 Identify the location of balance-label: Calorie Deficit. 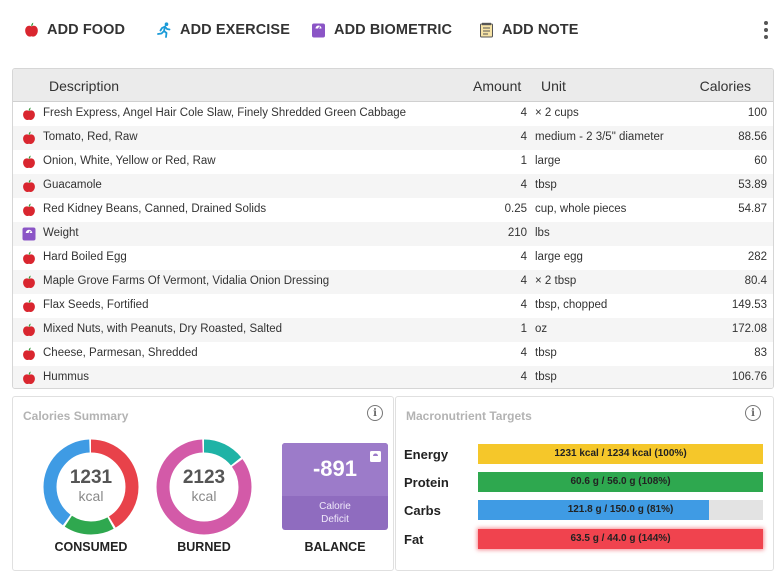
(335, 513).